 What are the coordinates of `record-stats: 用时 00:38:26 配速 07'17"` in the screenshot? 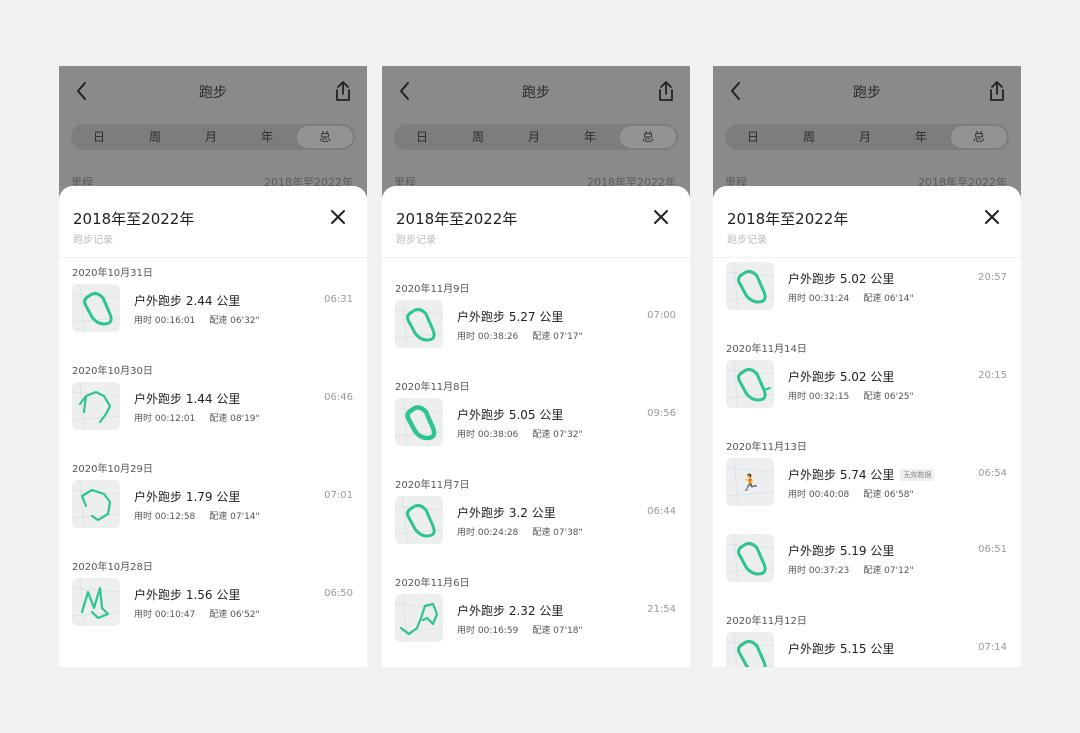 It's located at (520, 335).